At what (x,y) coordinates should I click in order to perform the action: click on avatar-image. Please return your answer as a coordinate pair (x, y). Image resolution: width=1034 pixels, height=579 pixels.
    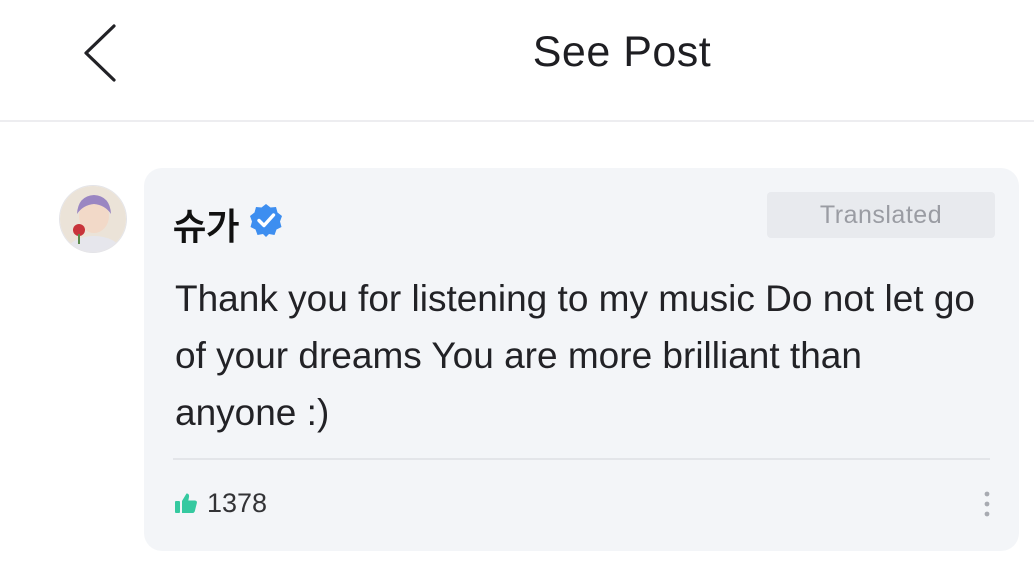
    Looking at the image, I should click on (93, 219).